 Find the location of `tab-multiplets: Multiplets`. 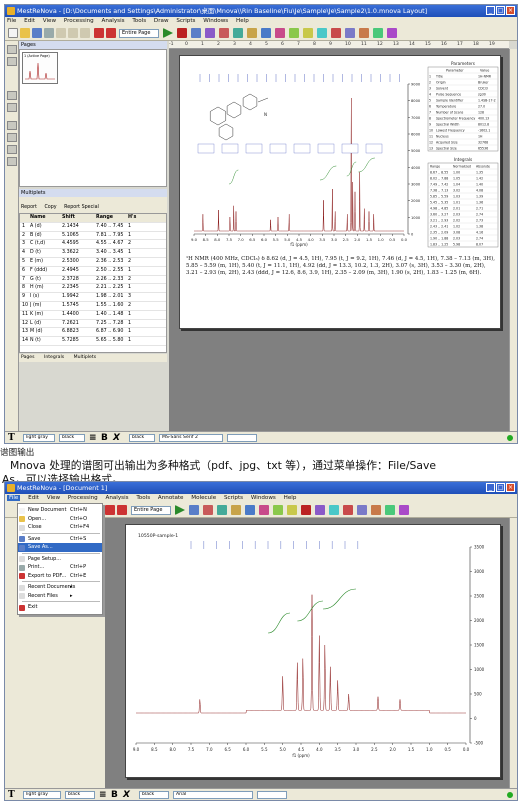

tab-multiplets: Multiplets is located at coordinates (85, 357).